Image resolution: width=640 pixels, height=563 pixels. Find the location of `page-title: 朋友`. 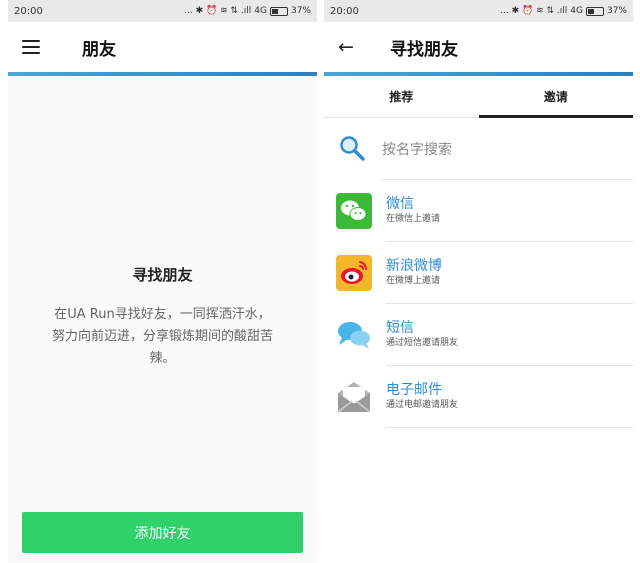

page-title: 朋友 is located at coordinates (99, 49).